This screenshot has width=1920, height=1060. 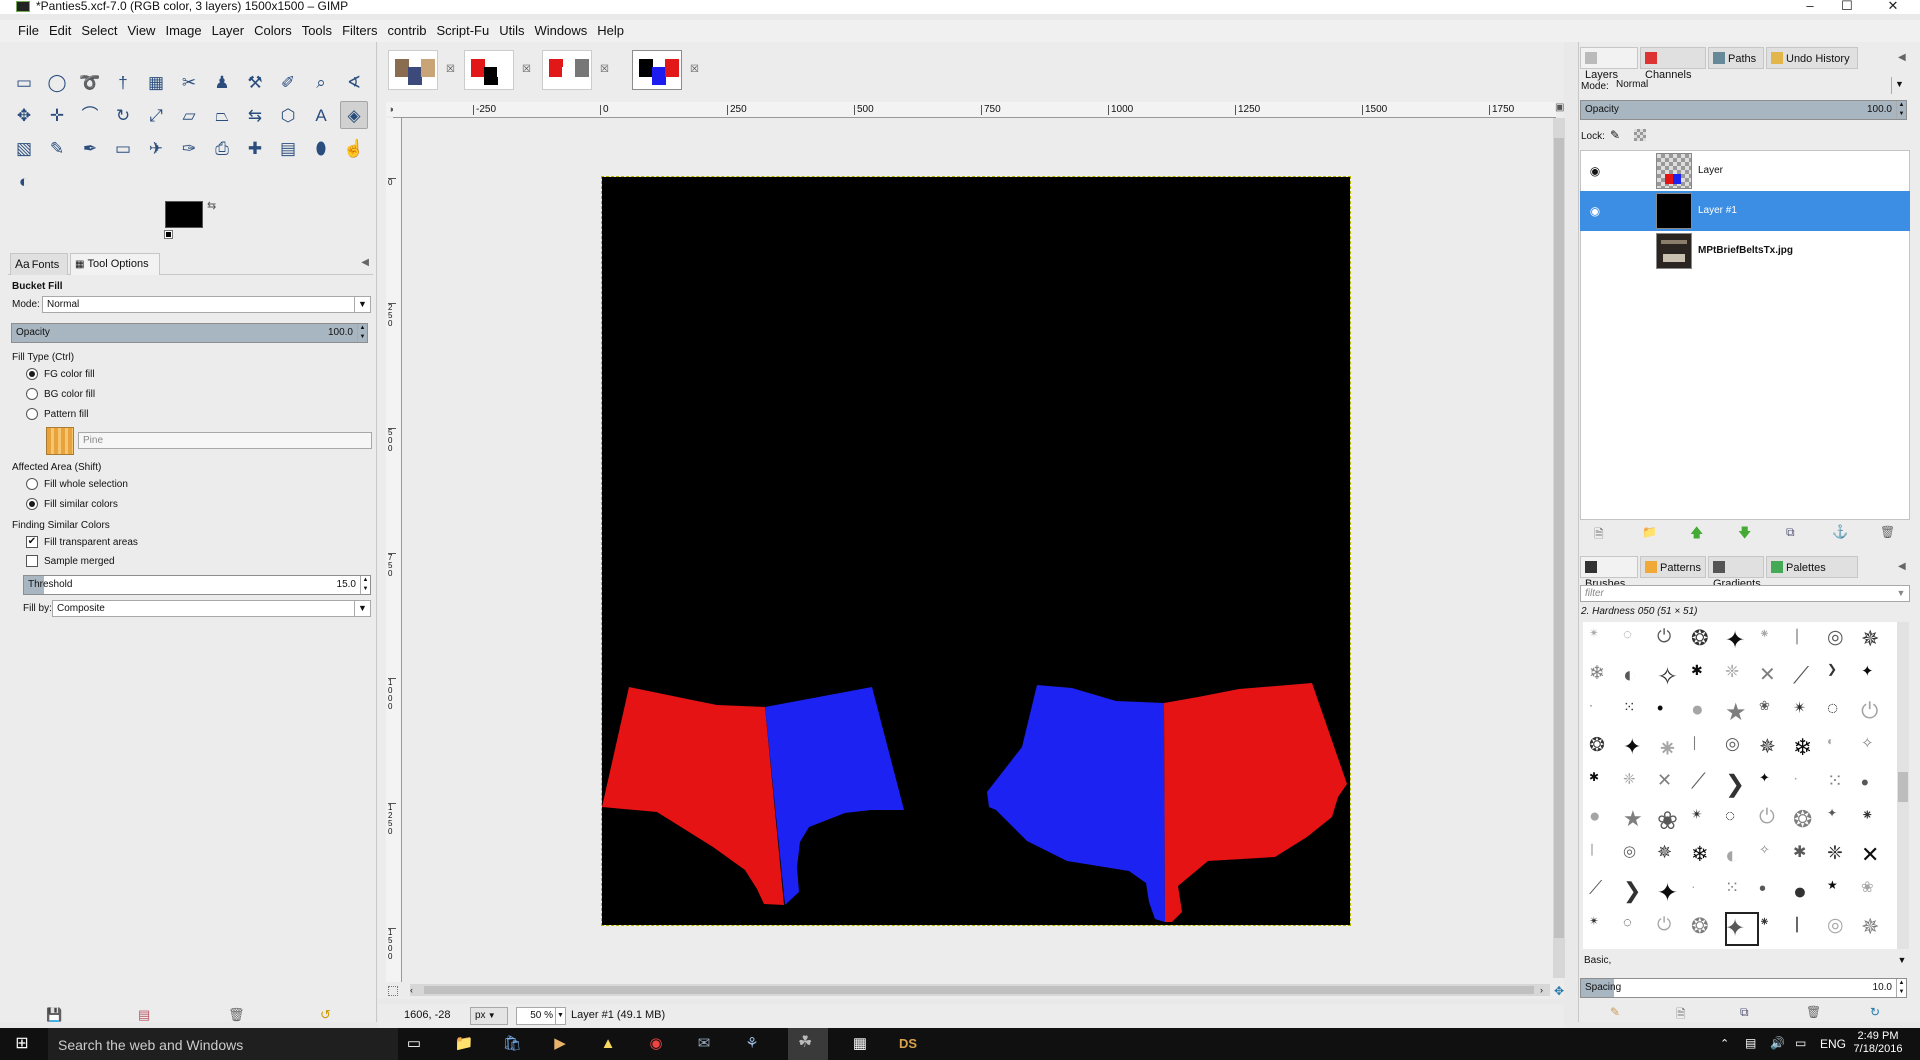 What do you see at coordinates (22, 1044) in the screenshot?
I see `windows-start-icon: ⊞` at bounding box center [22, 1044].